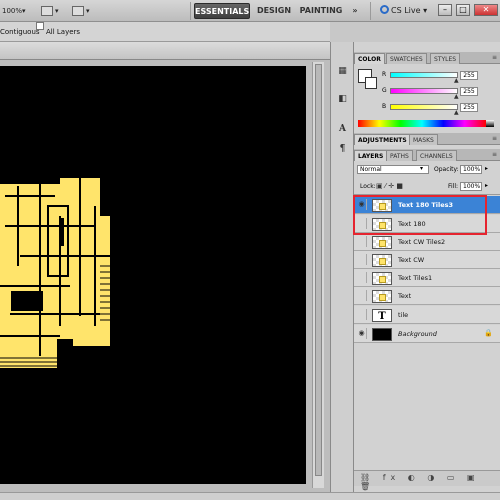  What do you see at coordinates (63, 32) in the screenshot?
I see `all-layers-label: All Layers` at bounding box center [63, 32].